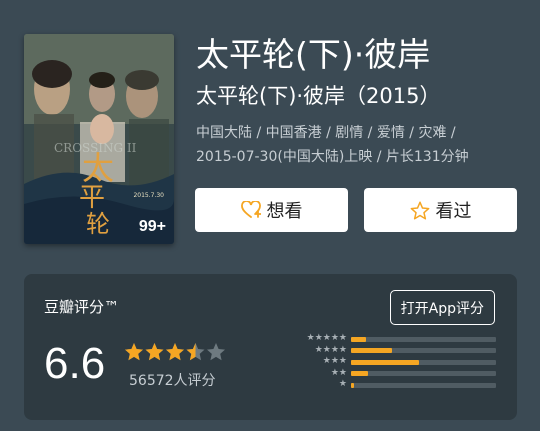 The width and height of the screenshot is (540, 431). I want to click on distribution-stars-label: ★★, so click(338, 372).